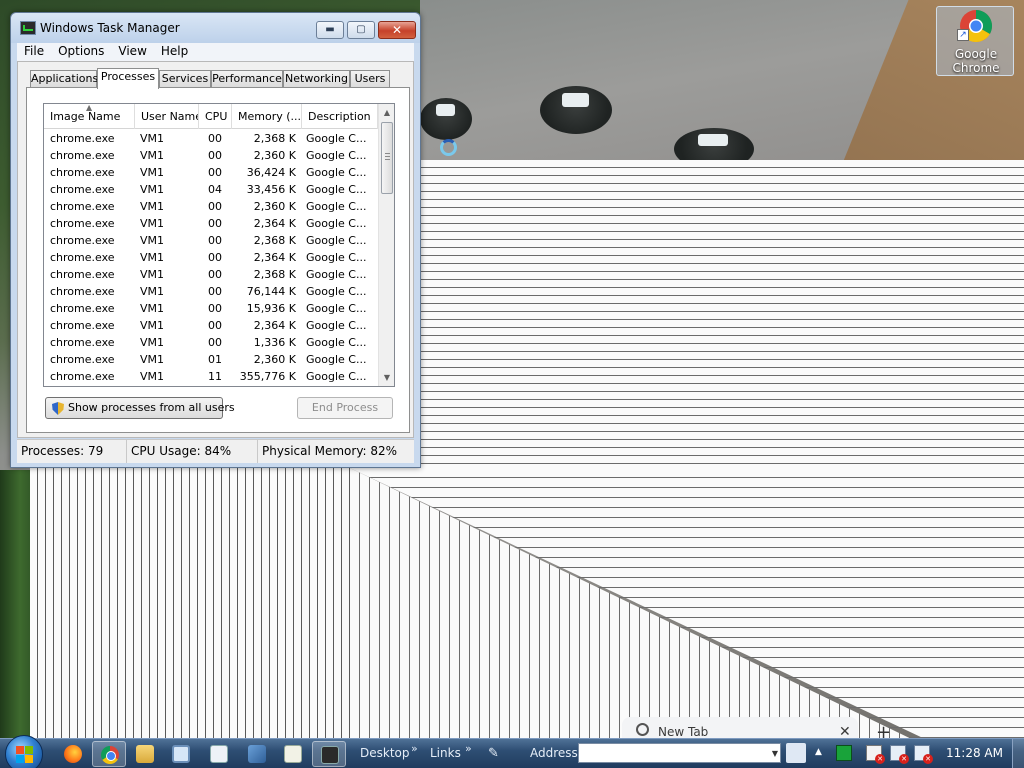 The image size is (1024, 768). Describe the element at coordinates (167, 116) in the screenshot. I see `column-header-user-name: User Name` at that location.